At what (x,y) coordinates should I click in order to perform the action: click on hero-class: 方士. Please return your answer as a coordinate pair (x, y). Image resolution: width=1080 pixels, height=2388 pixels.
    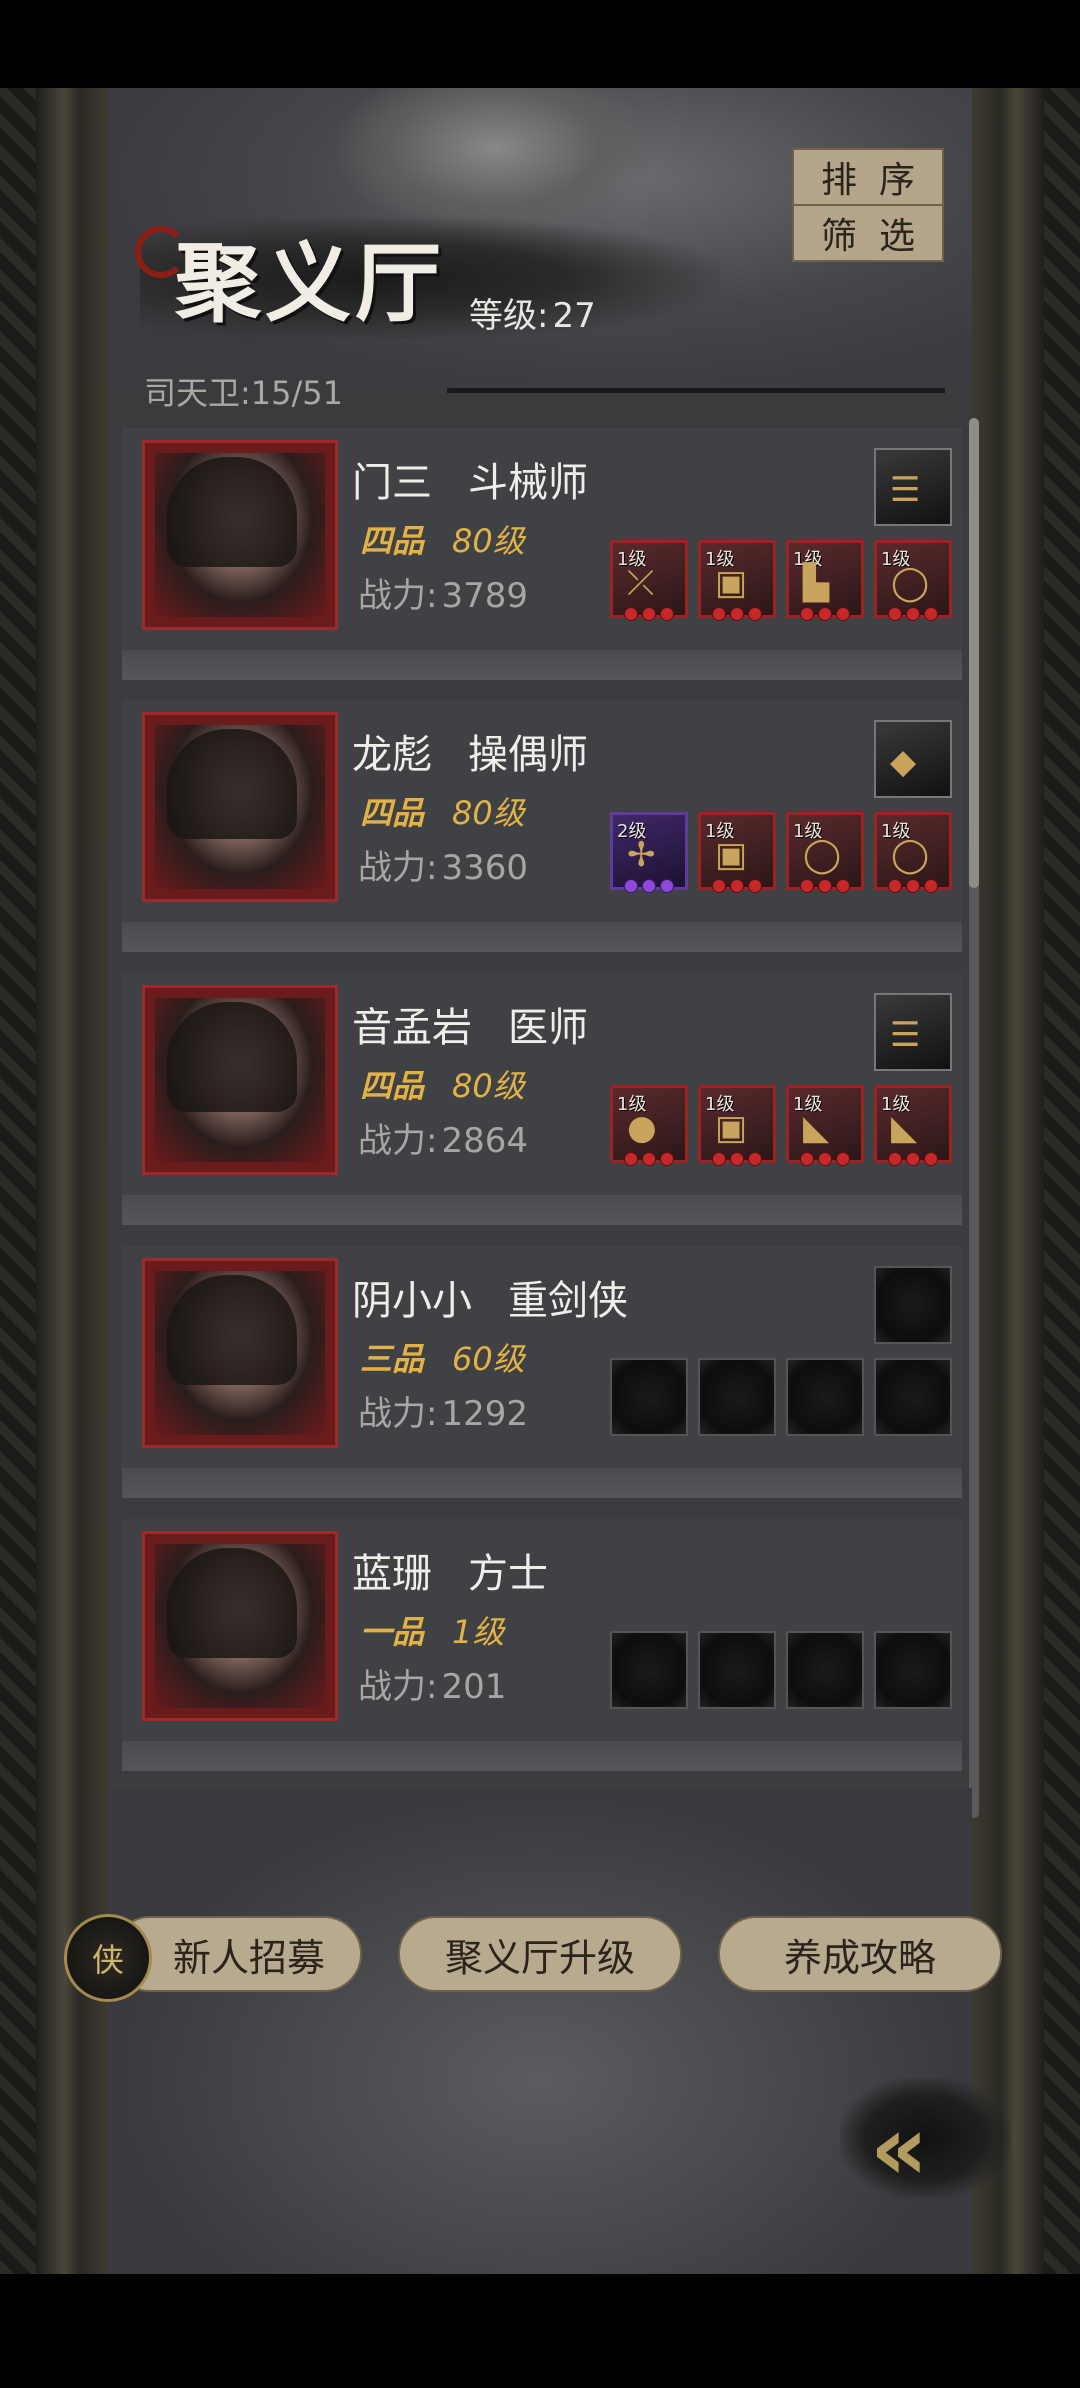
    Looking at the image, I should click on (508, 1574).